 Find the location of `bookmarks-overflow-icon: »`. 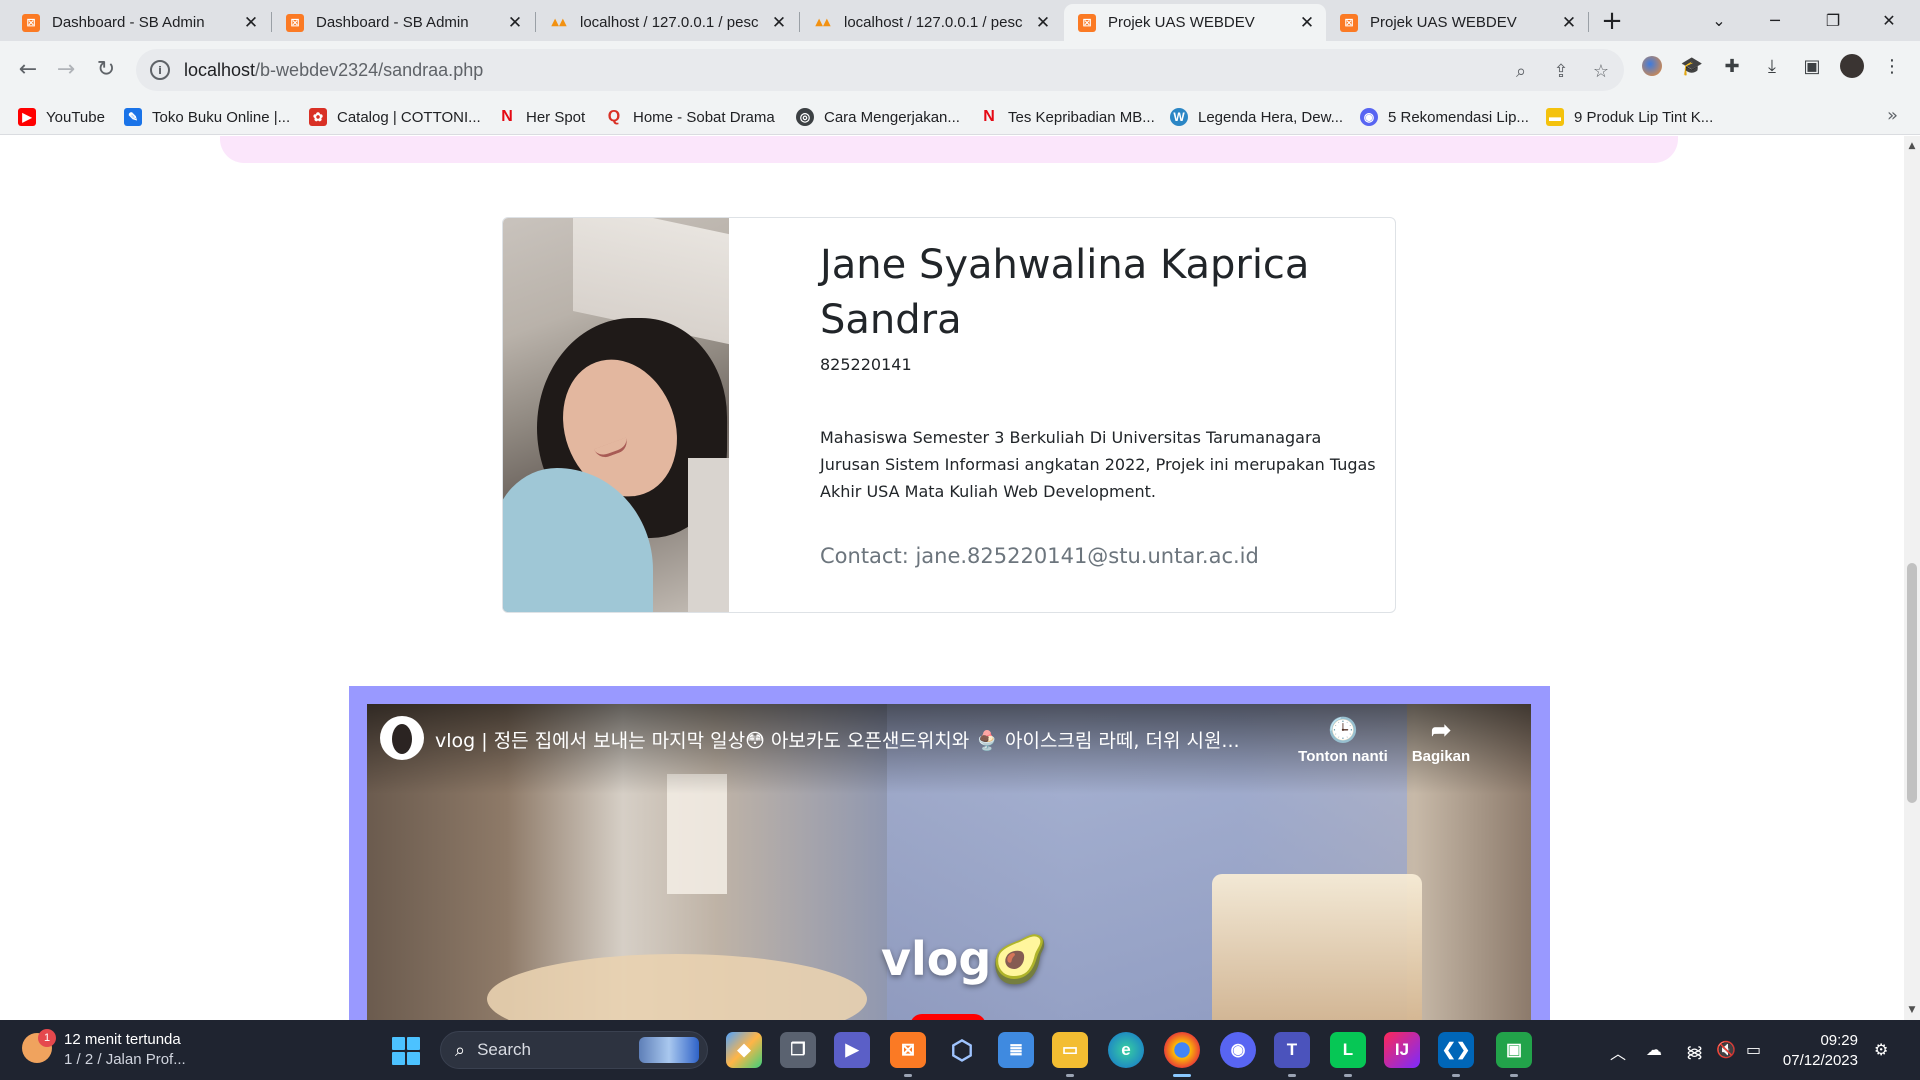

bookmarks-overflow-icon: » is located at coordinates (1892, 115).